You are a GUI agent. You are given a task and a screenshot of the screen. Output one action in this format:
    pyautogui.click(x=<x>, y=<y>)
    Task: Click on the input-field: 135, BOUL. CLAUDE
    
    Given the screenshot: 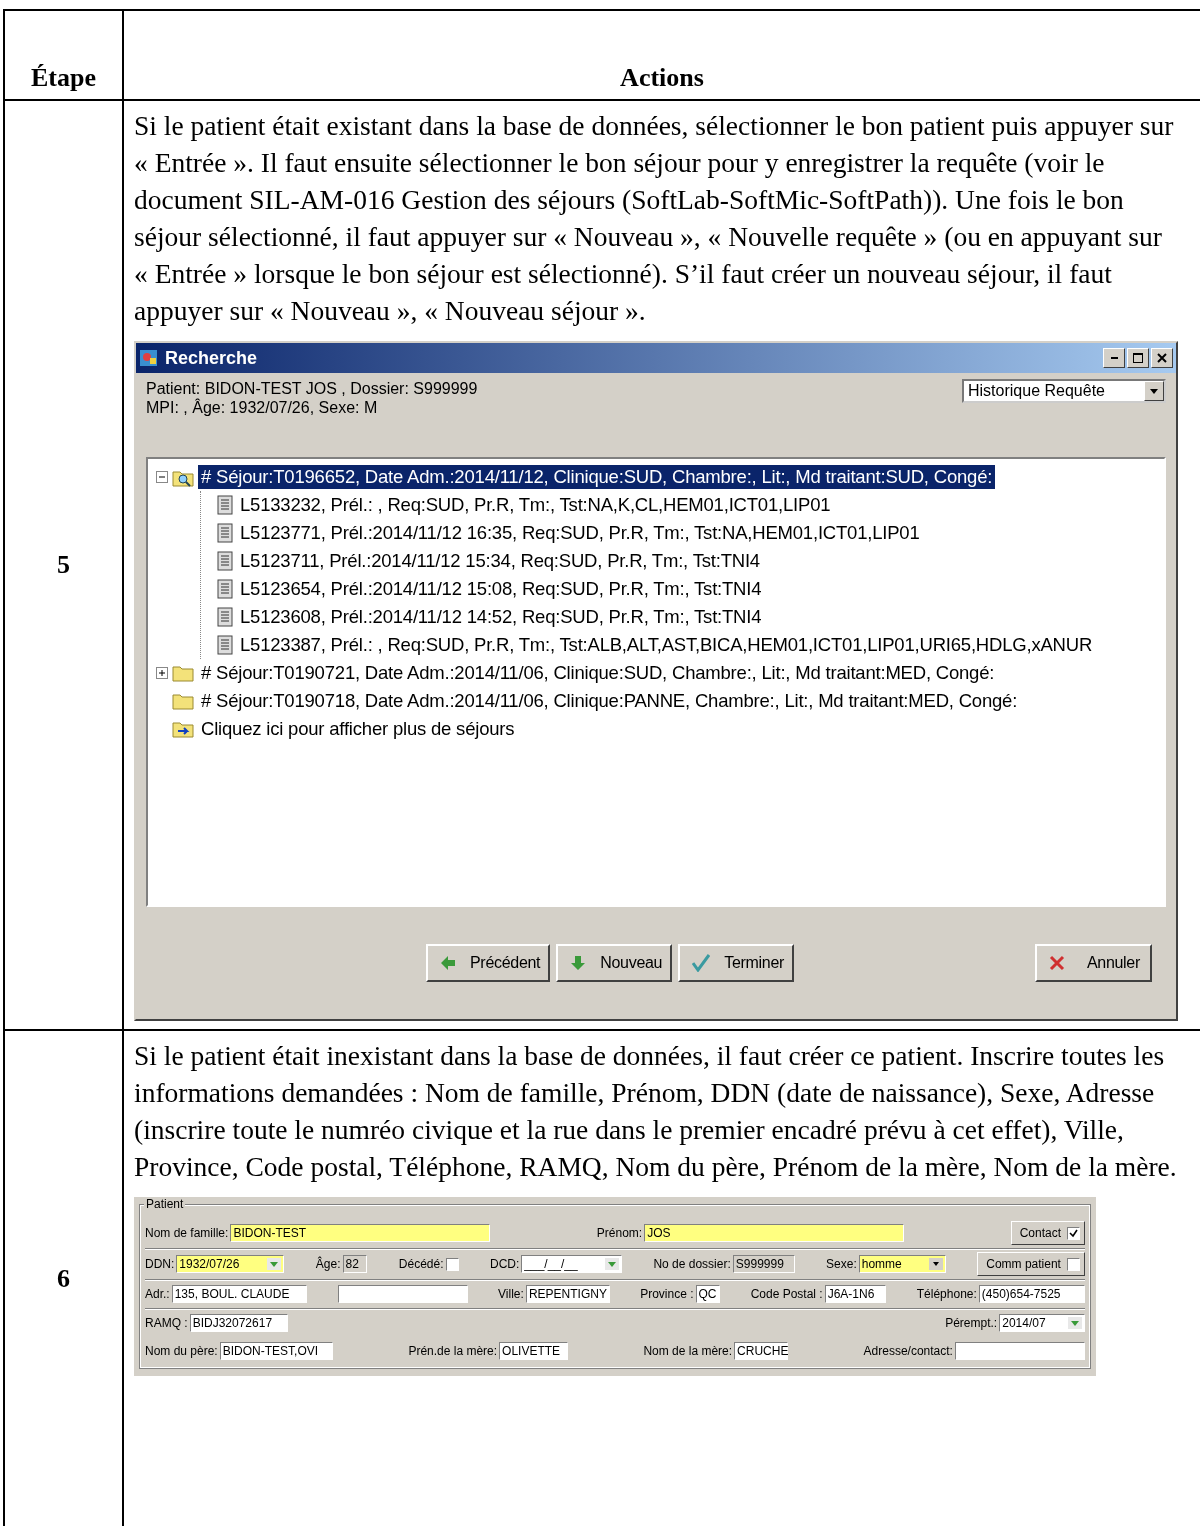 What is the action you would take?
    pyautogui.click(x=239, y=1294)
    